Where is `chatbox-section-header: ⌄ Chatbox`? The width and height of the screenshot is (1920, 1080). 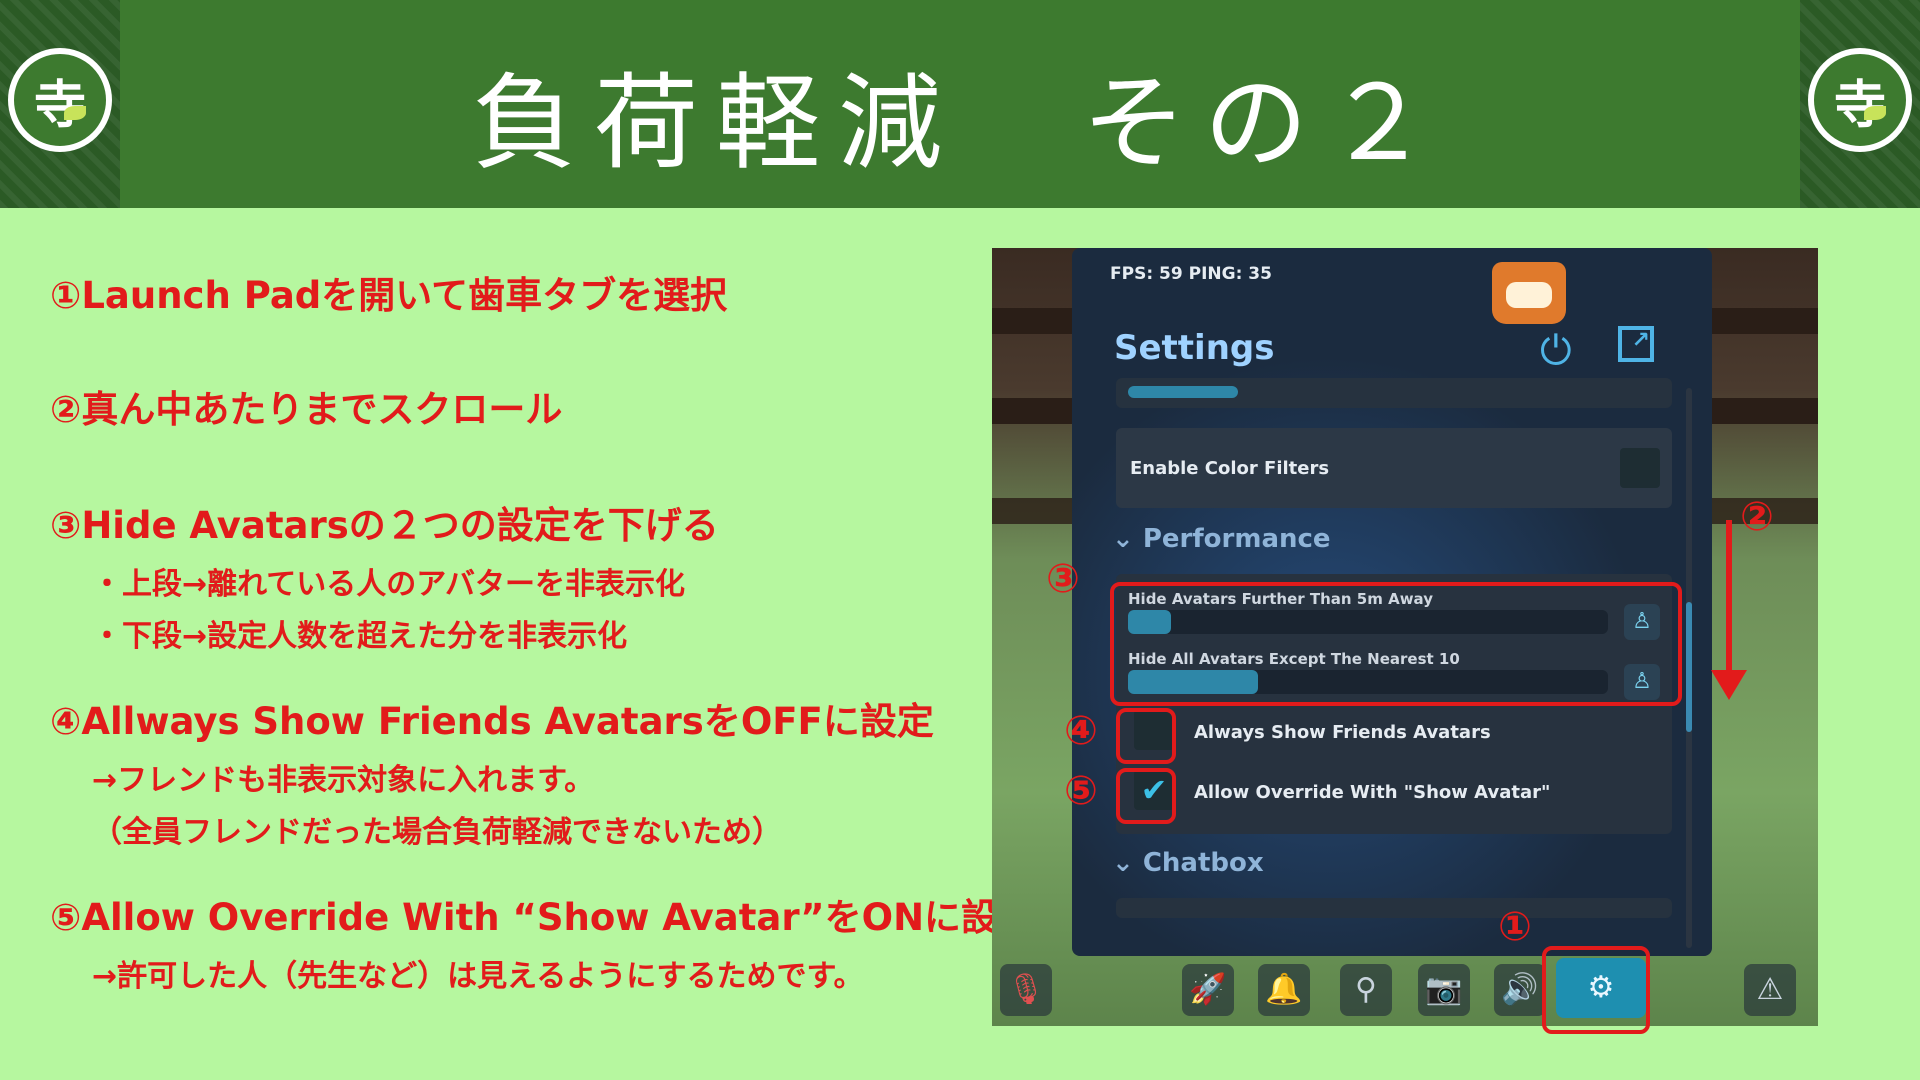
chatbox-section-header: ⌄ Chatbox is located at coordinates (1188, 863).